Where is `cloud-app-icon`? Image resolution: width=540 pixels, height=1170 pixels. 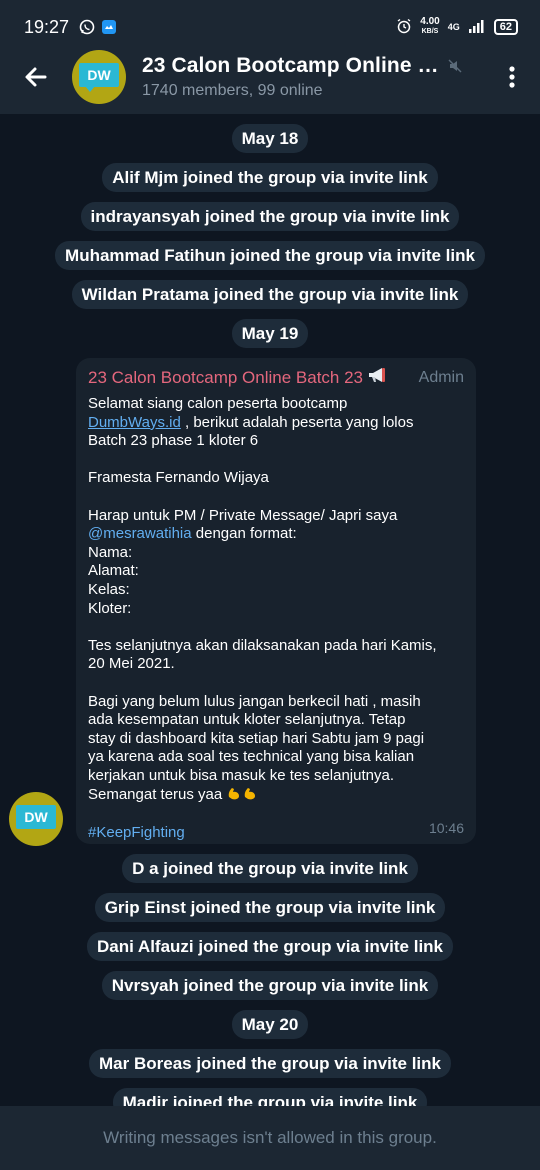
cloud-app-icon is located at coordinates (109, 27).